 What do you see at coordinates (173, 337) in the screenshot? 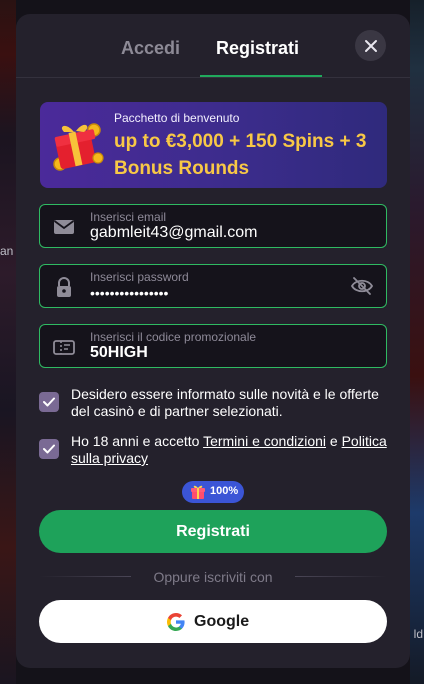
I see `promo-code-label: Inserisci il codice promozionale` at bounding box center [173, 337].